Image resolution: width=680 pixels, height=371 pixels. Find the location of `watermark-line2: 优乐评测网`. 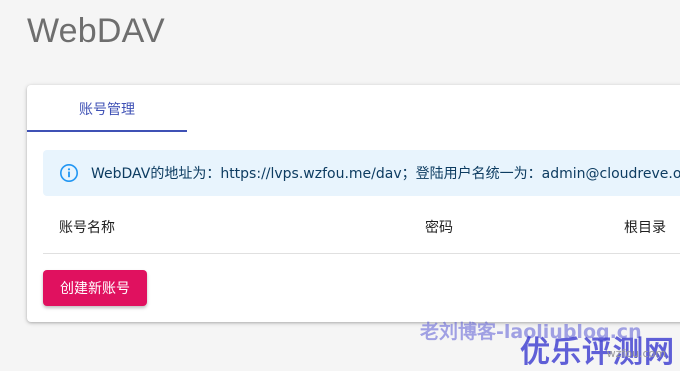

watermark-line2: 优乐评测网 is located at coordinates (597, 352).